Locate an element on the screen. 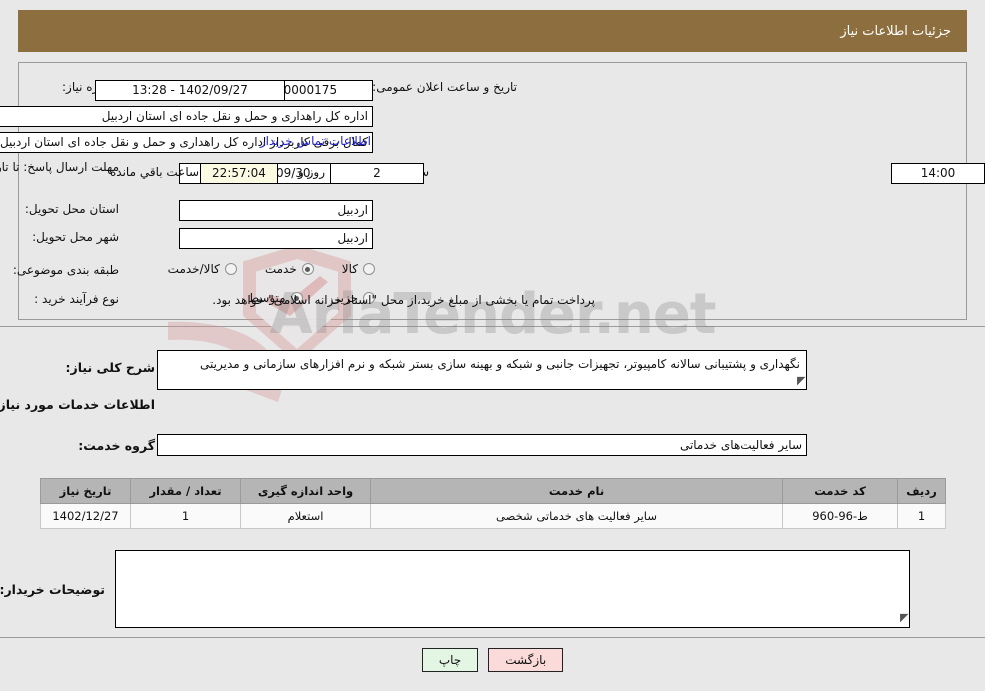 Image resolution: width=985 pixels, height=691 pixels. buyer-contact-link-wrap: اطلاعات تماس خریدار is located at coordinates (315, 141).